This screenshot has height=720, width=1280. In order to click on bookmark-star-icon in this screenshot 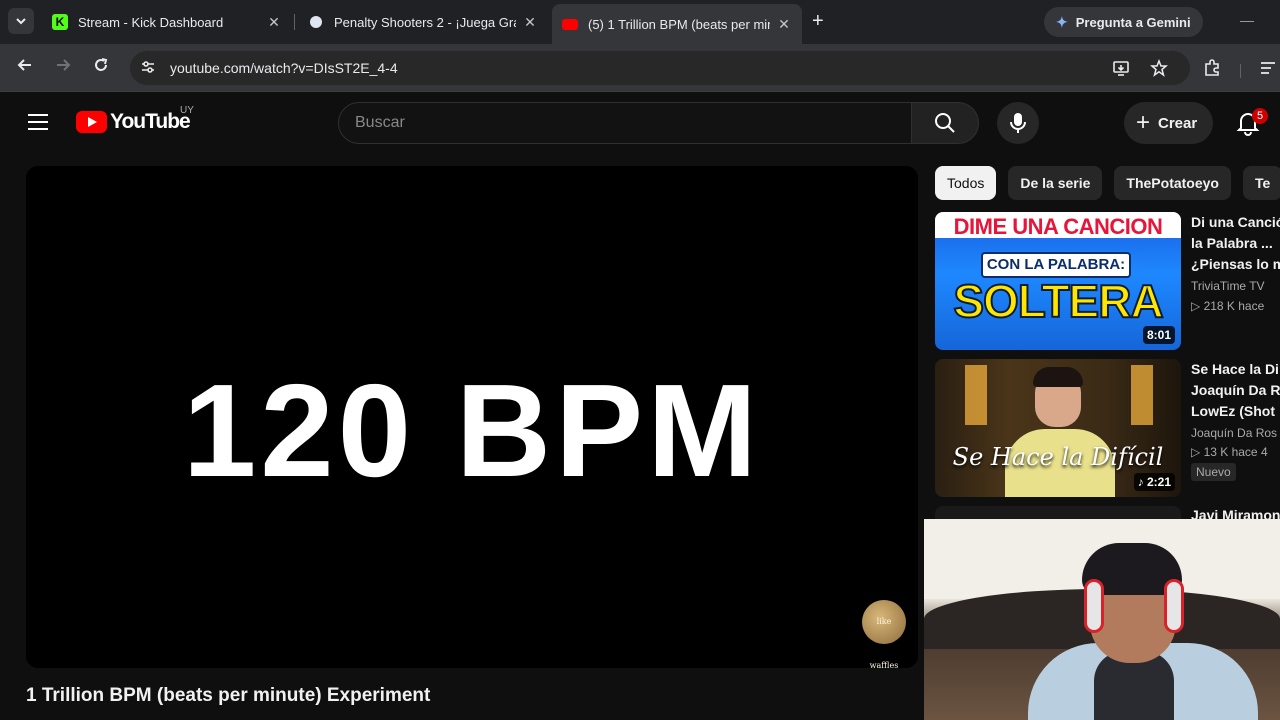, I will do `click(1159, 69)`.